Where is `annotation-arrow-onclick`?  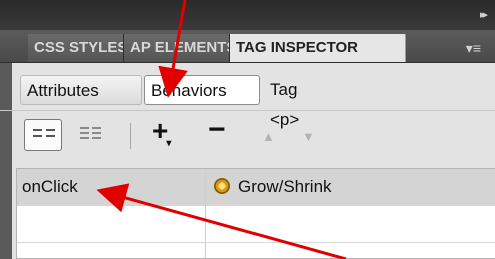 annotation-arrow-onclick is located at coordinates (221, 221).